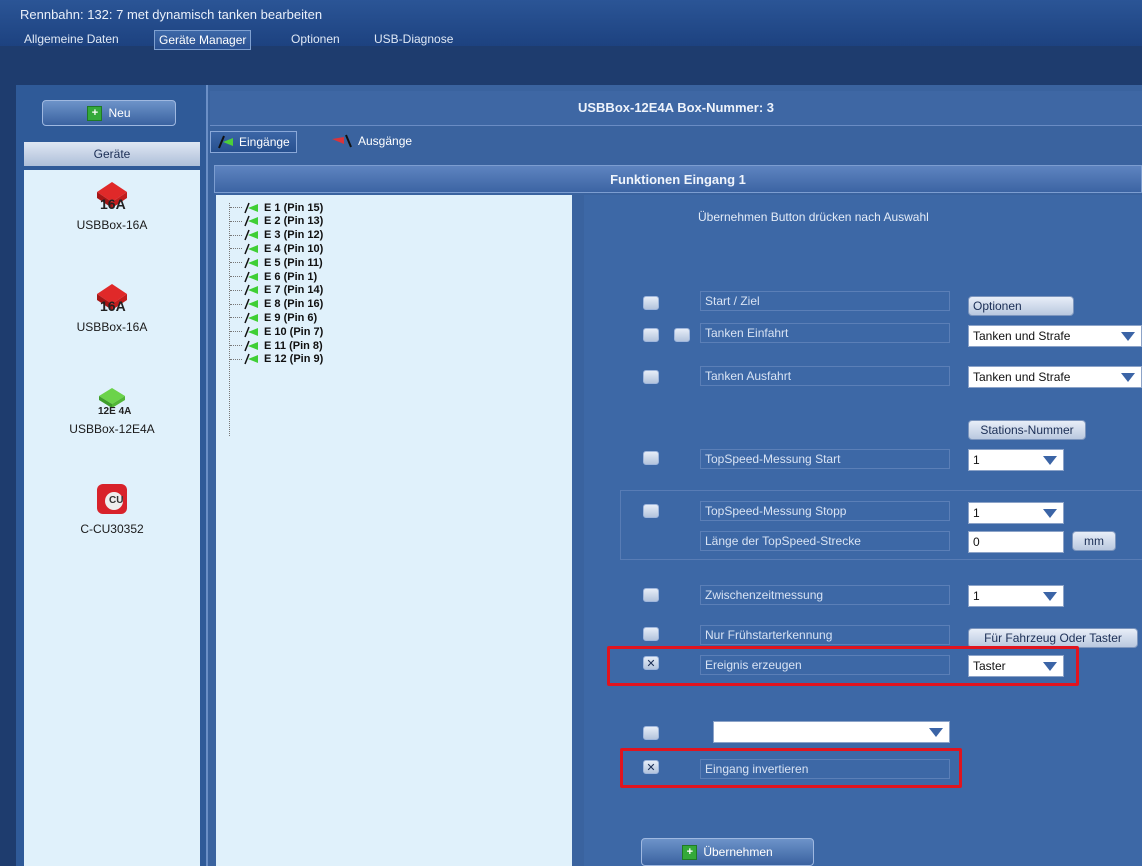 The height and width of the screenshot is (866, 1142). Describe the element at coordinates (294, 207) in the screenshot. I see `input-label: E 1 (Pin 15)` at that location.